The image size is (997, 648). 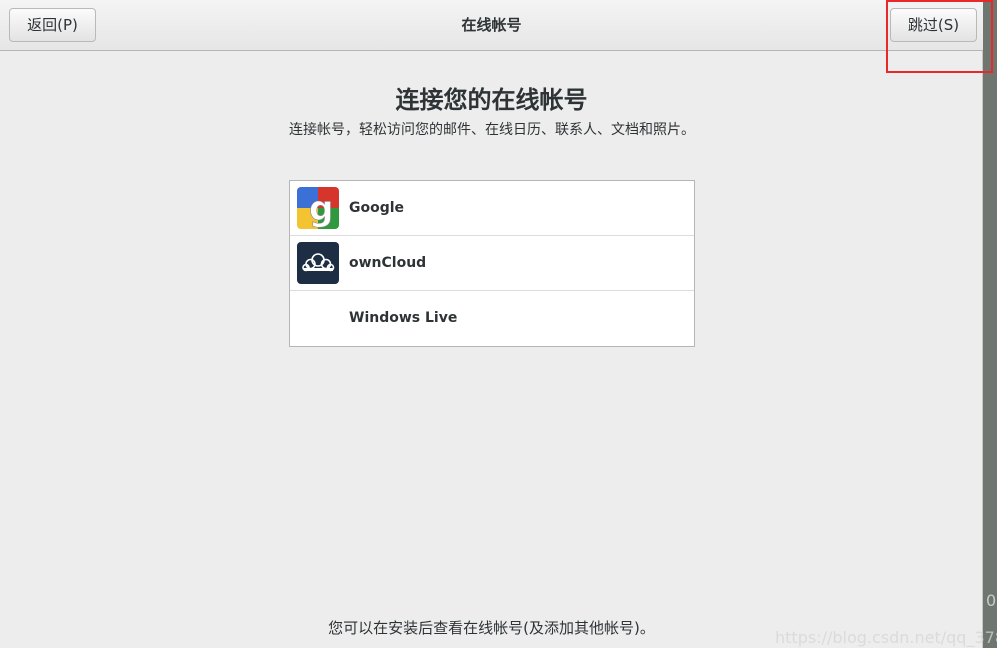 I want to click on provider-list: g Google ownCloud Windows Live, so click(x=492, y=263).